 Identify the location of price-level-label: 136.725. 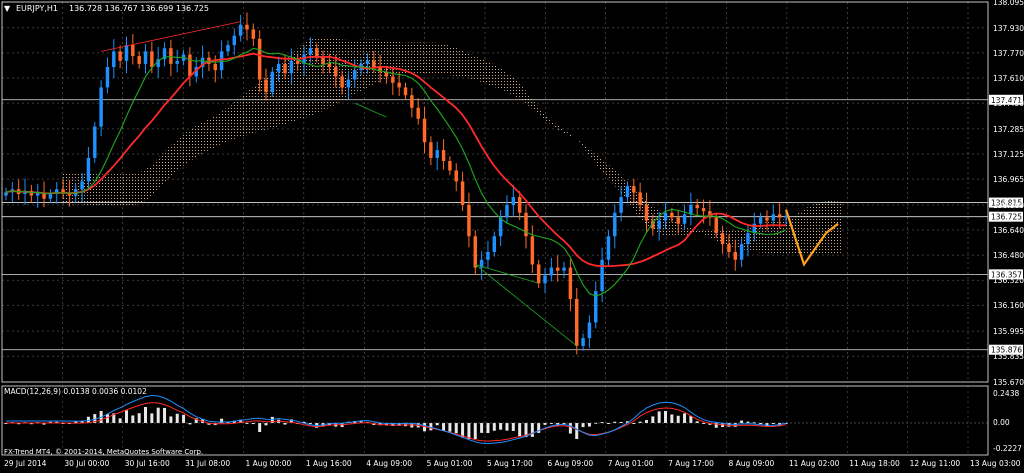
(1006, 217).